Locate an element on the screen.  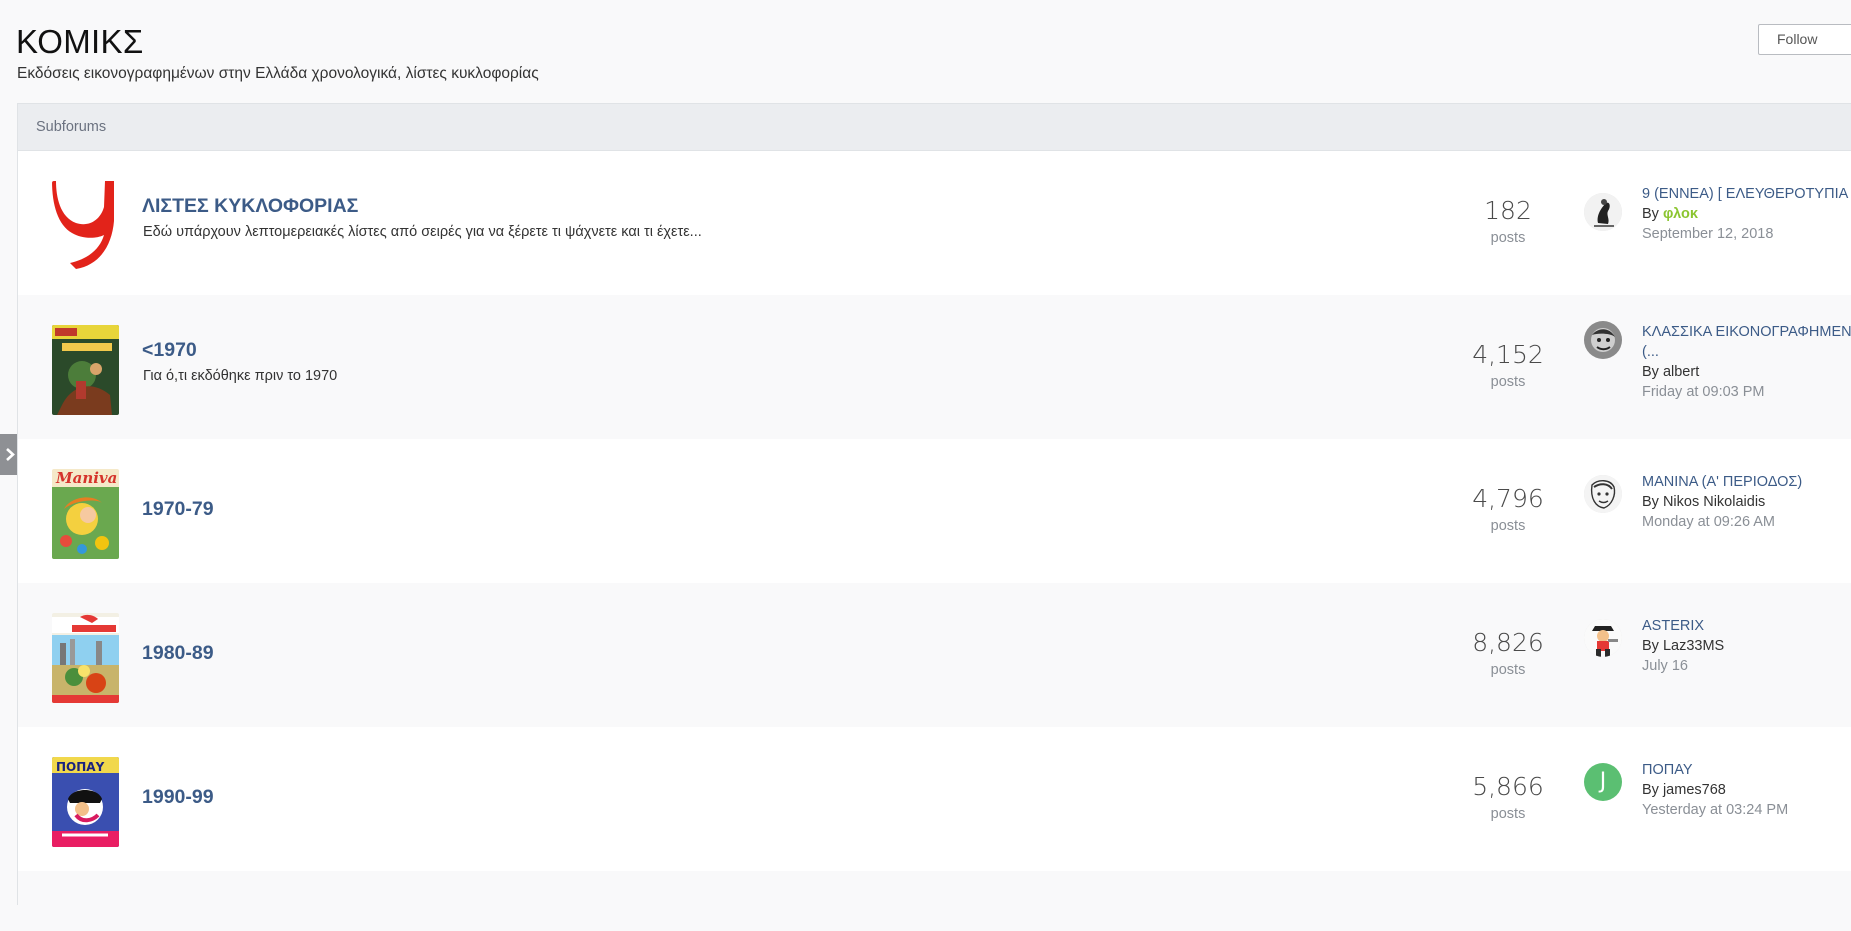
last-post-date: July 16 is located at coordinates (1665, 666).